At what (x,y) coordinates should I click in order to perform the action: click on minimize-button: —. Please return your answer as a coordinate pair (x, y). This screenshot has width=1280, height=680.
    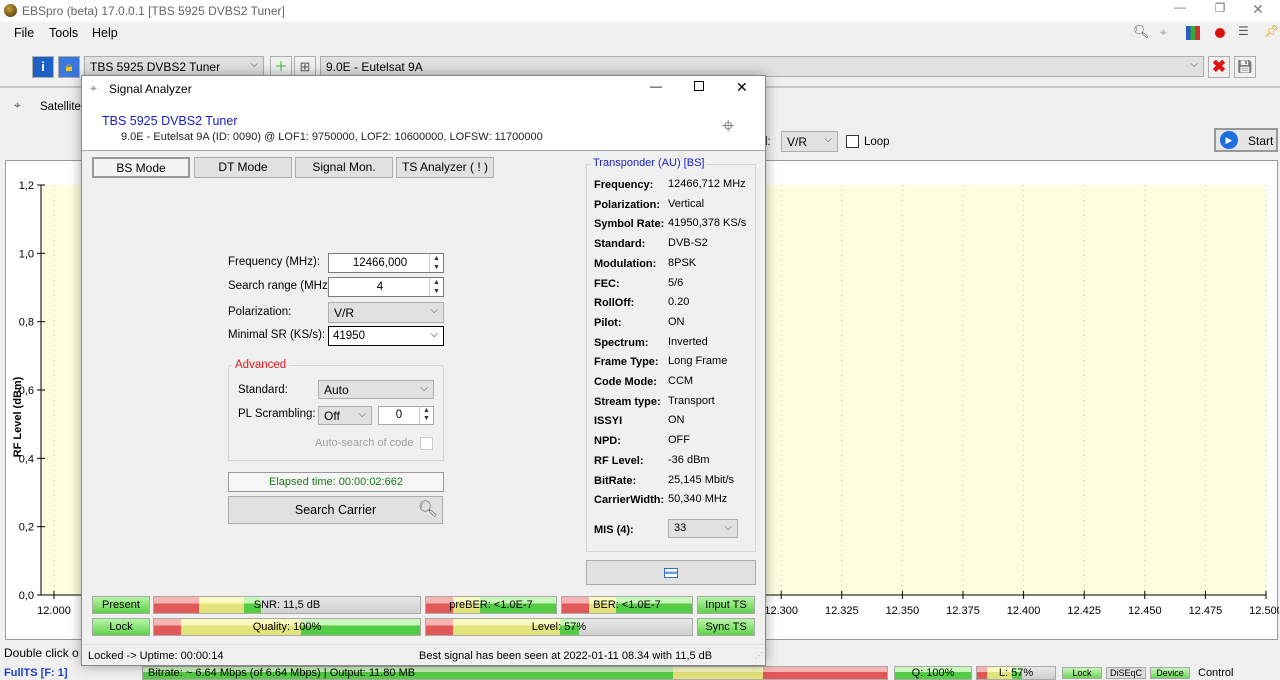
    Looking at the image, I should click on (1180, 7).